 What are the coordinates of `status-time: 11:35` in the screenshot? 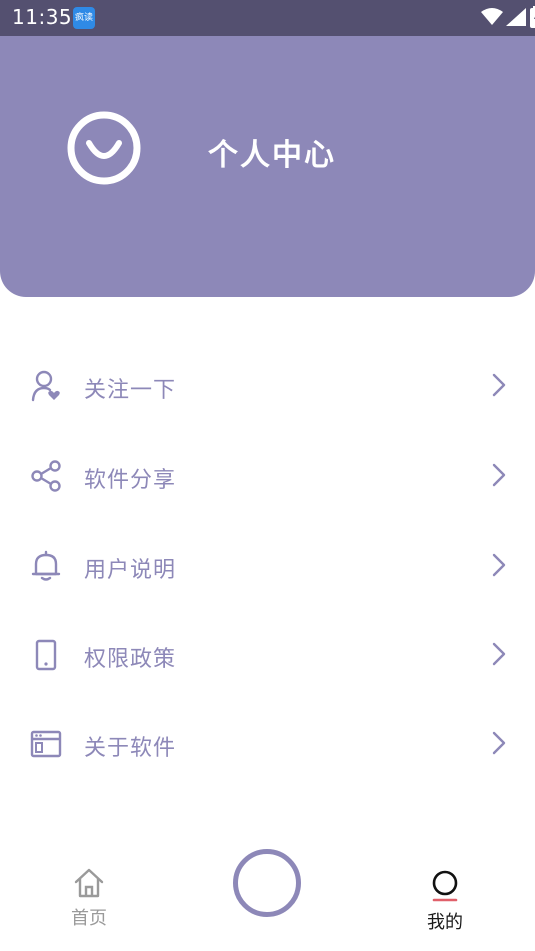 It's located at (42, 17).